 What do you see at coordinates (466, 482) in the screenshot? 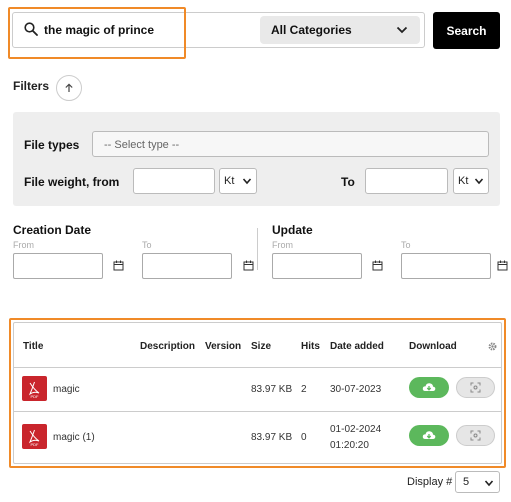
I see `display-count-value: 5` at bounding box center [466, 482].